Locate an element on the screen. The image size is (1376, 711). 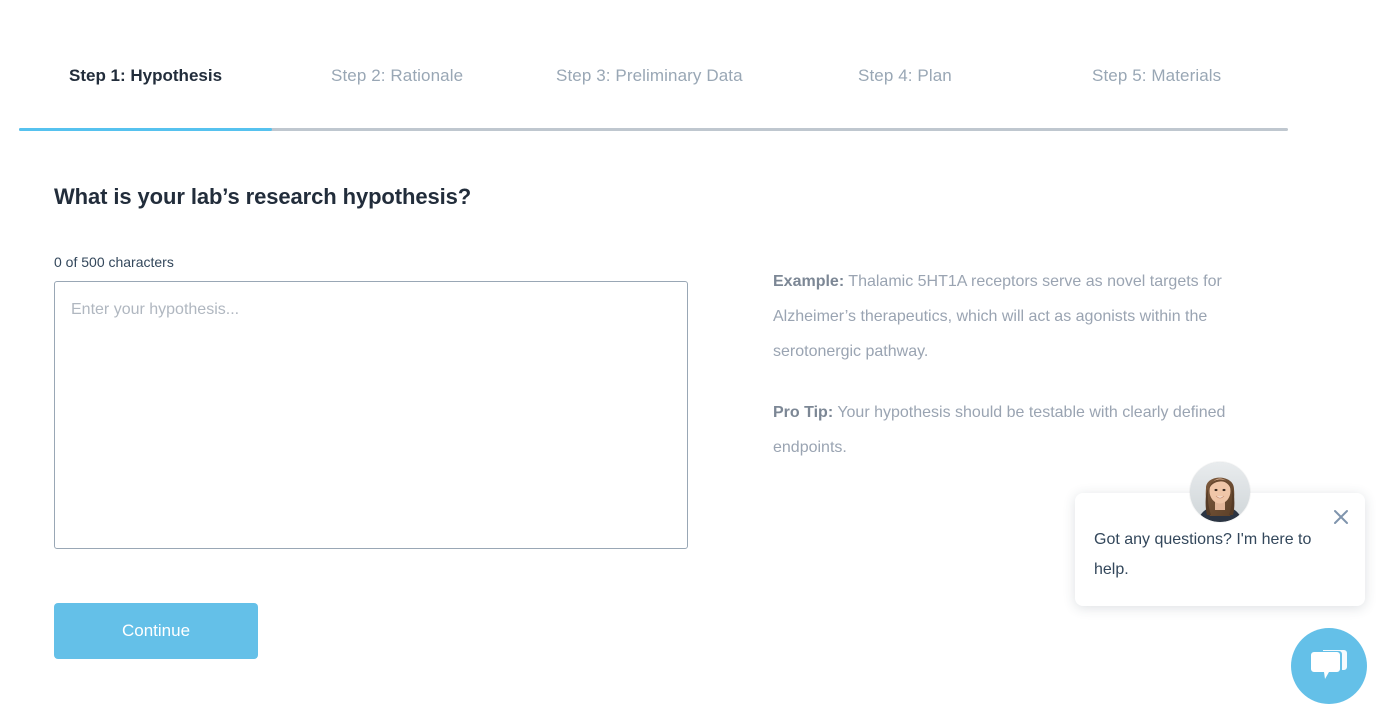
chat-prompt-message: Got any questions? I'm here to help. is located at coordinates (1203, 554).